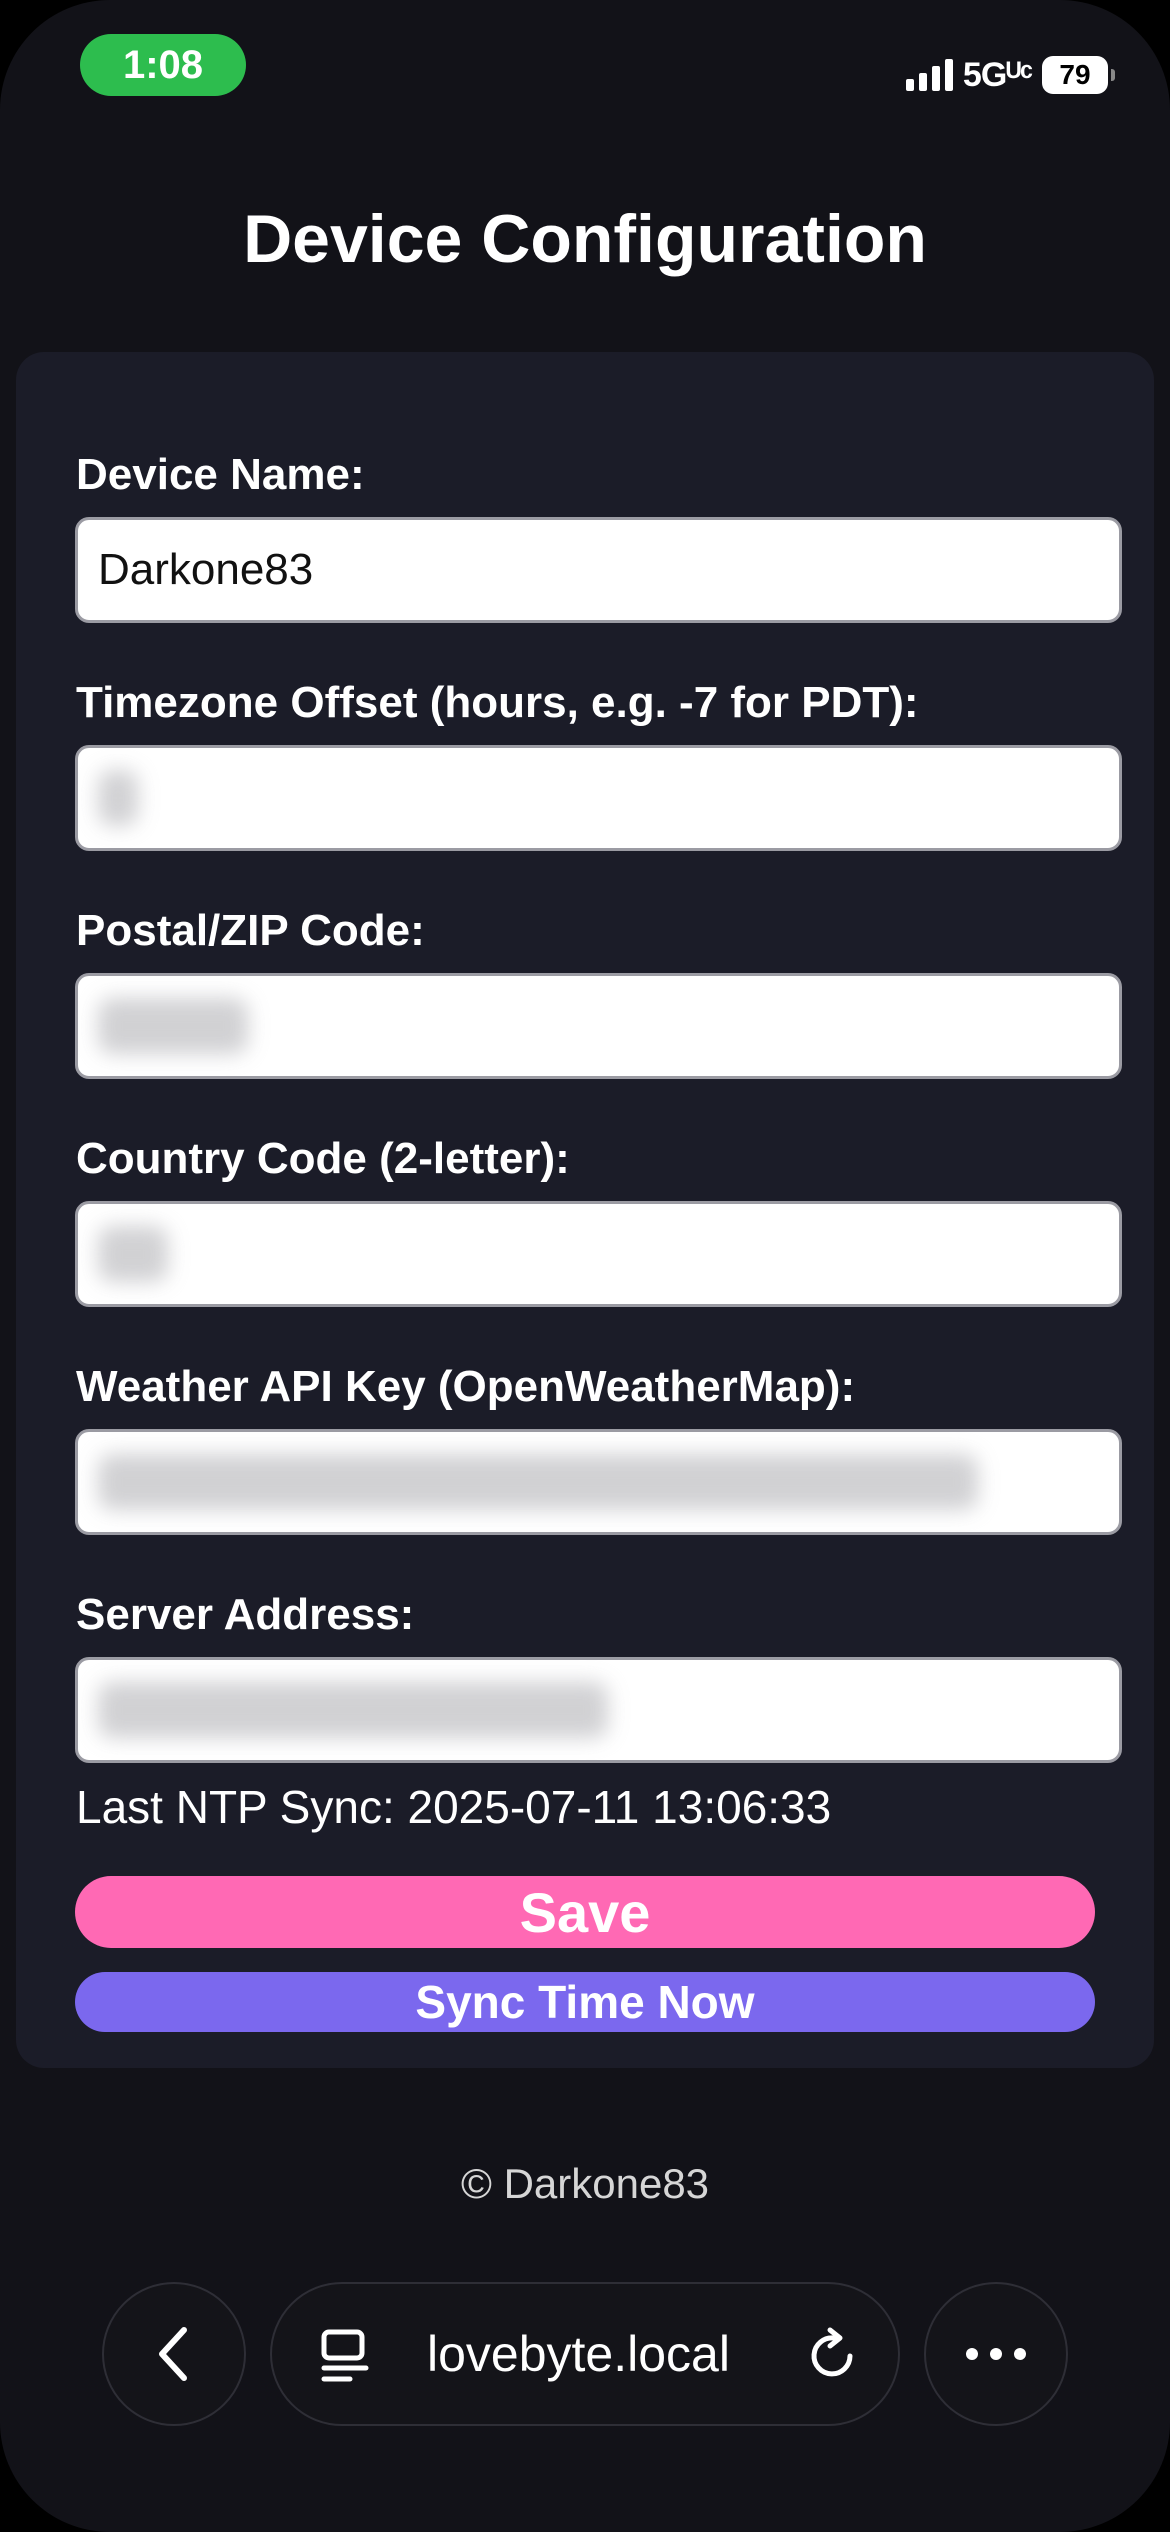 The image size is (1170, 2532). What do you see at coordinates (220, 474) in the screenshot?
I see `device-name-label: Device Name:` at bounding box center [220, 474].